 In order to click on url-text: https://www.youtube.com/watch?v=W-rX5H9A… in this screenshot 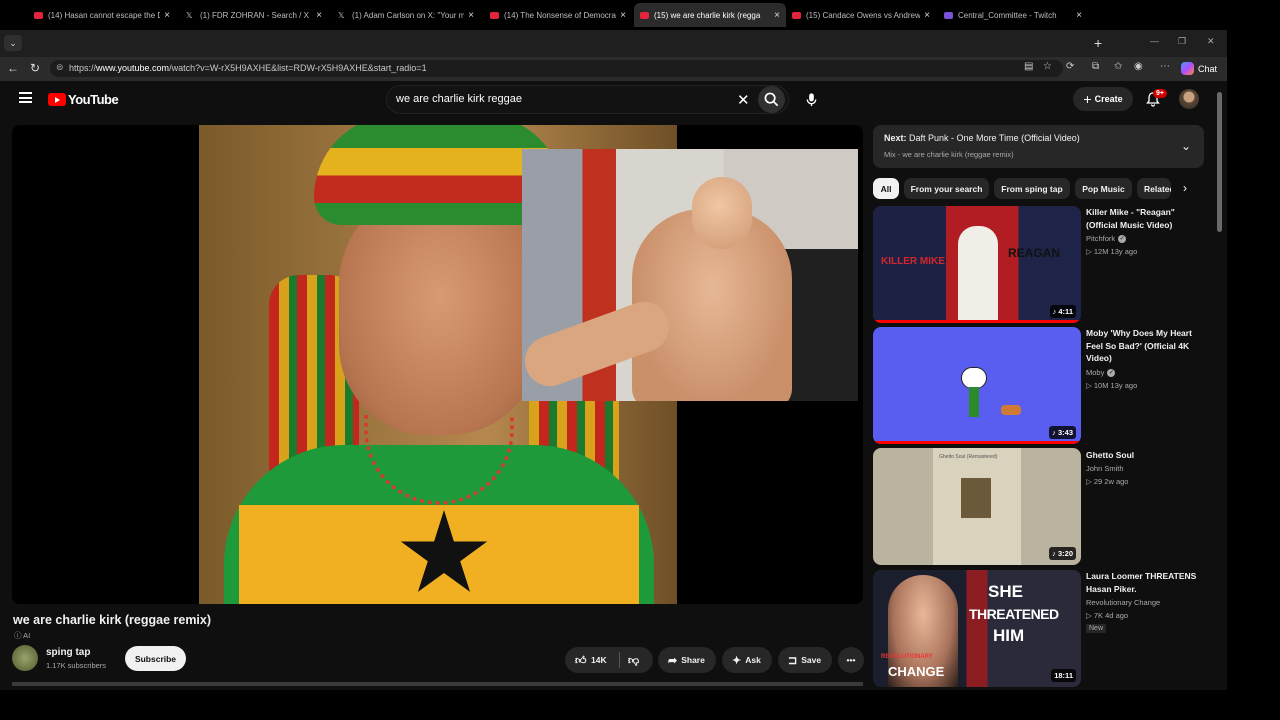, I will do `click(248, 68)`.